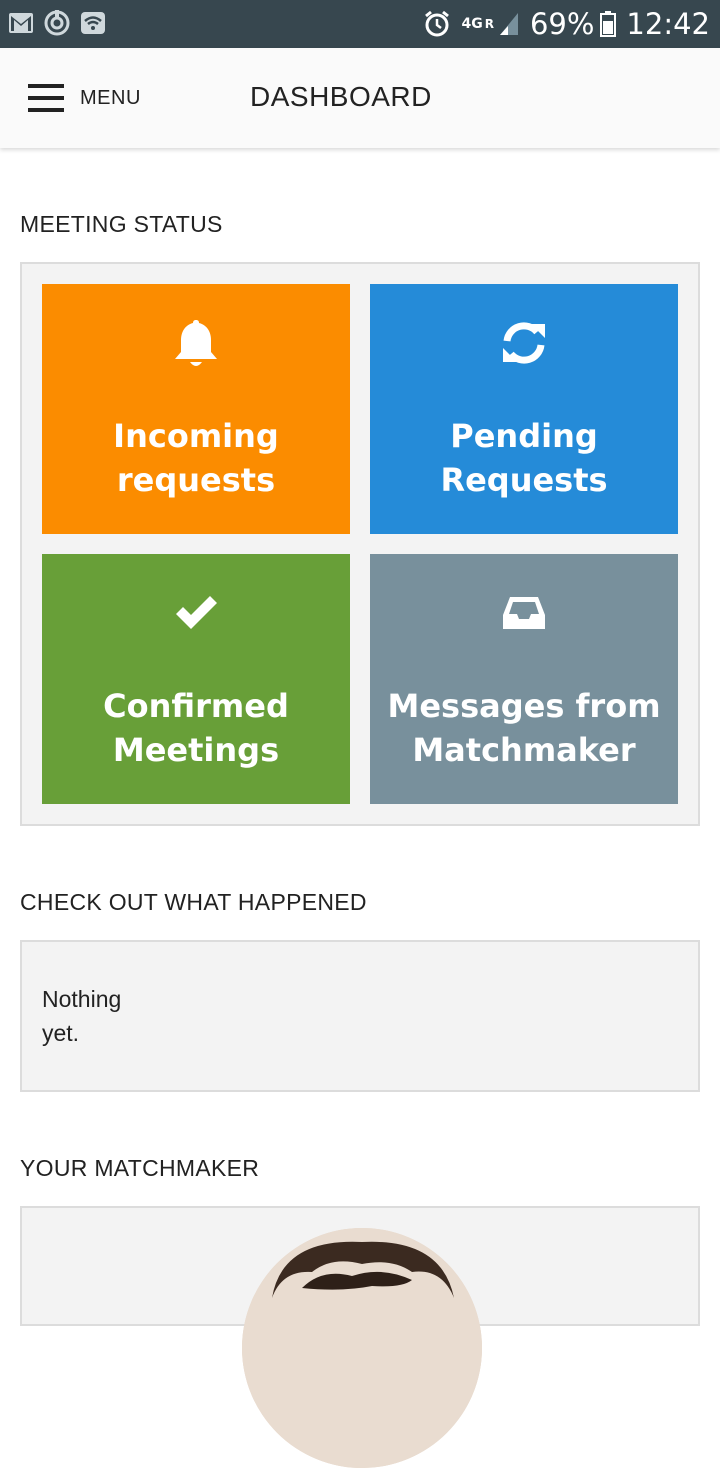  What do you see at coordinates (608, 24) in the screenshot?
I see `battery-icon` at bounding box center [608, 24].